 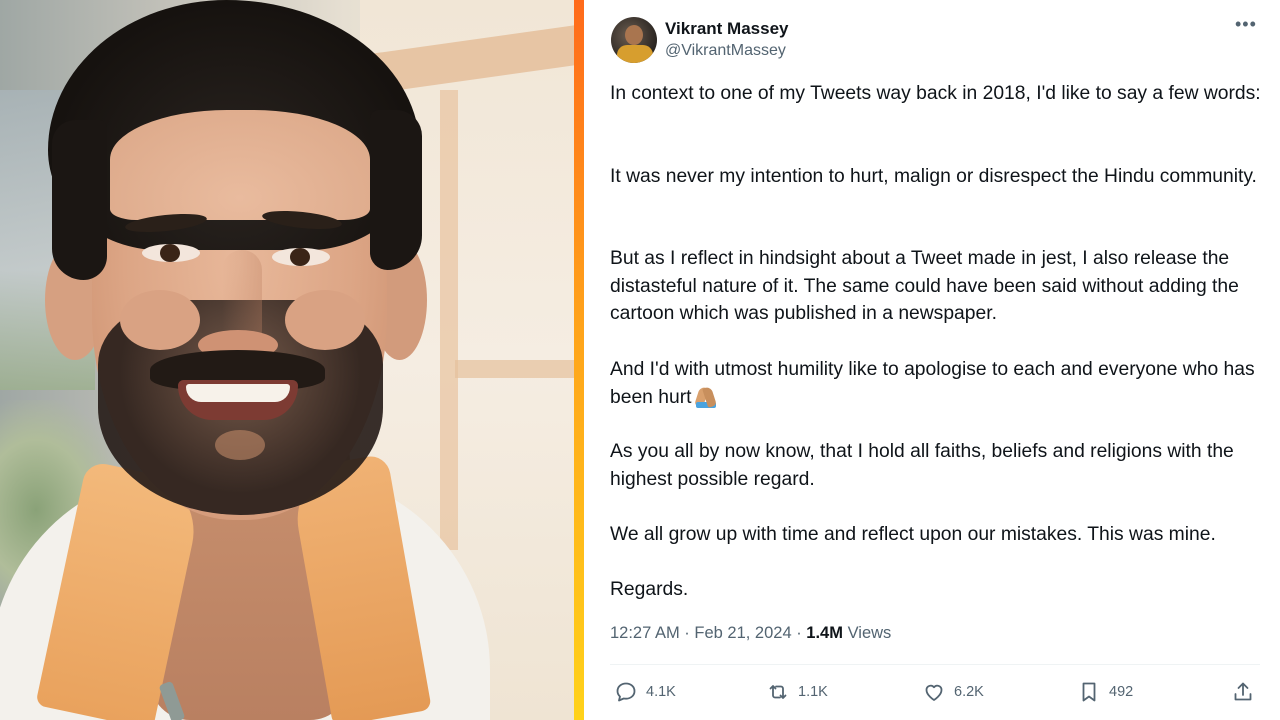 I want to click on retweet-icon, so click(x=778, y=692).